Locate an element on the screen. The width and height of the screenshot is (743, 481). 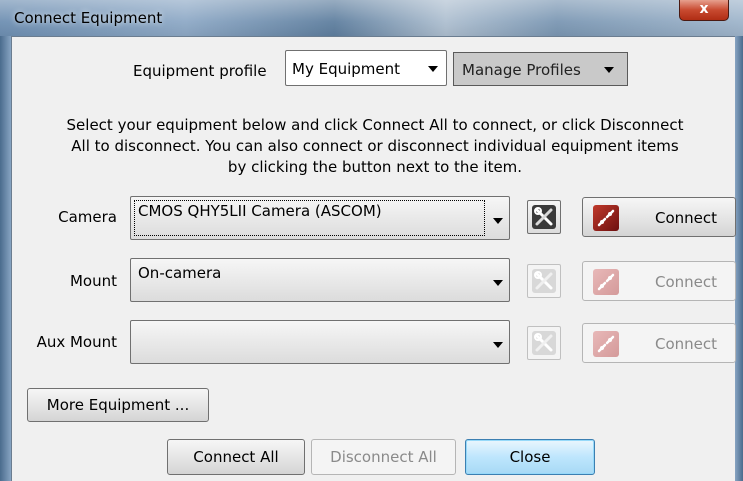
camera-setup-button is located at coordinates (544, 217).